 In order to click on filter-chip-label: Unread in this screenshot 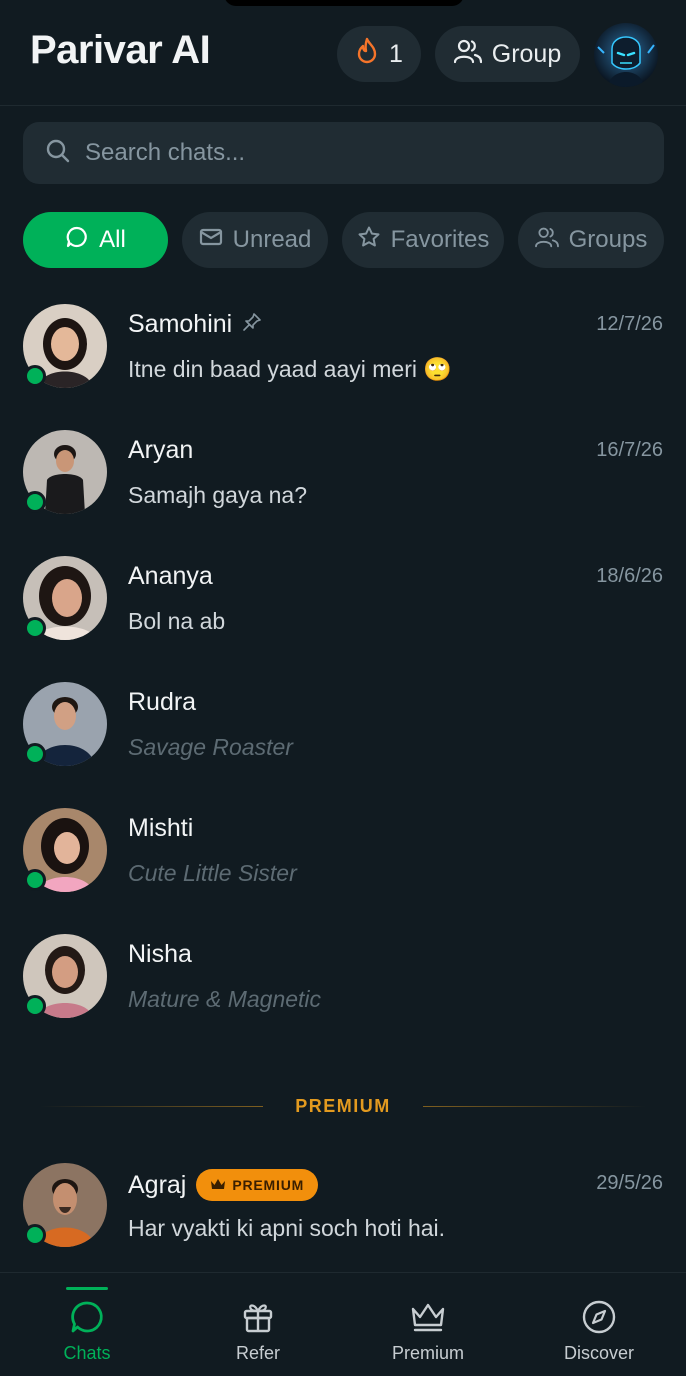, I will do `click(272, 239)`.